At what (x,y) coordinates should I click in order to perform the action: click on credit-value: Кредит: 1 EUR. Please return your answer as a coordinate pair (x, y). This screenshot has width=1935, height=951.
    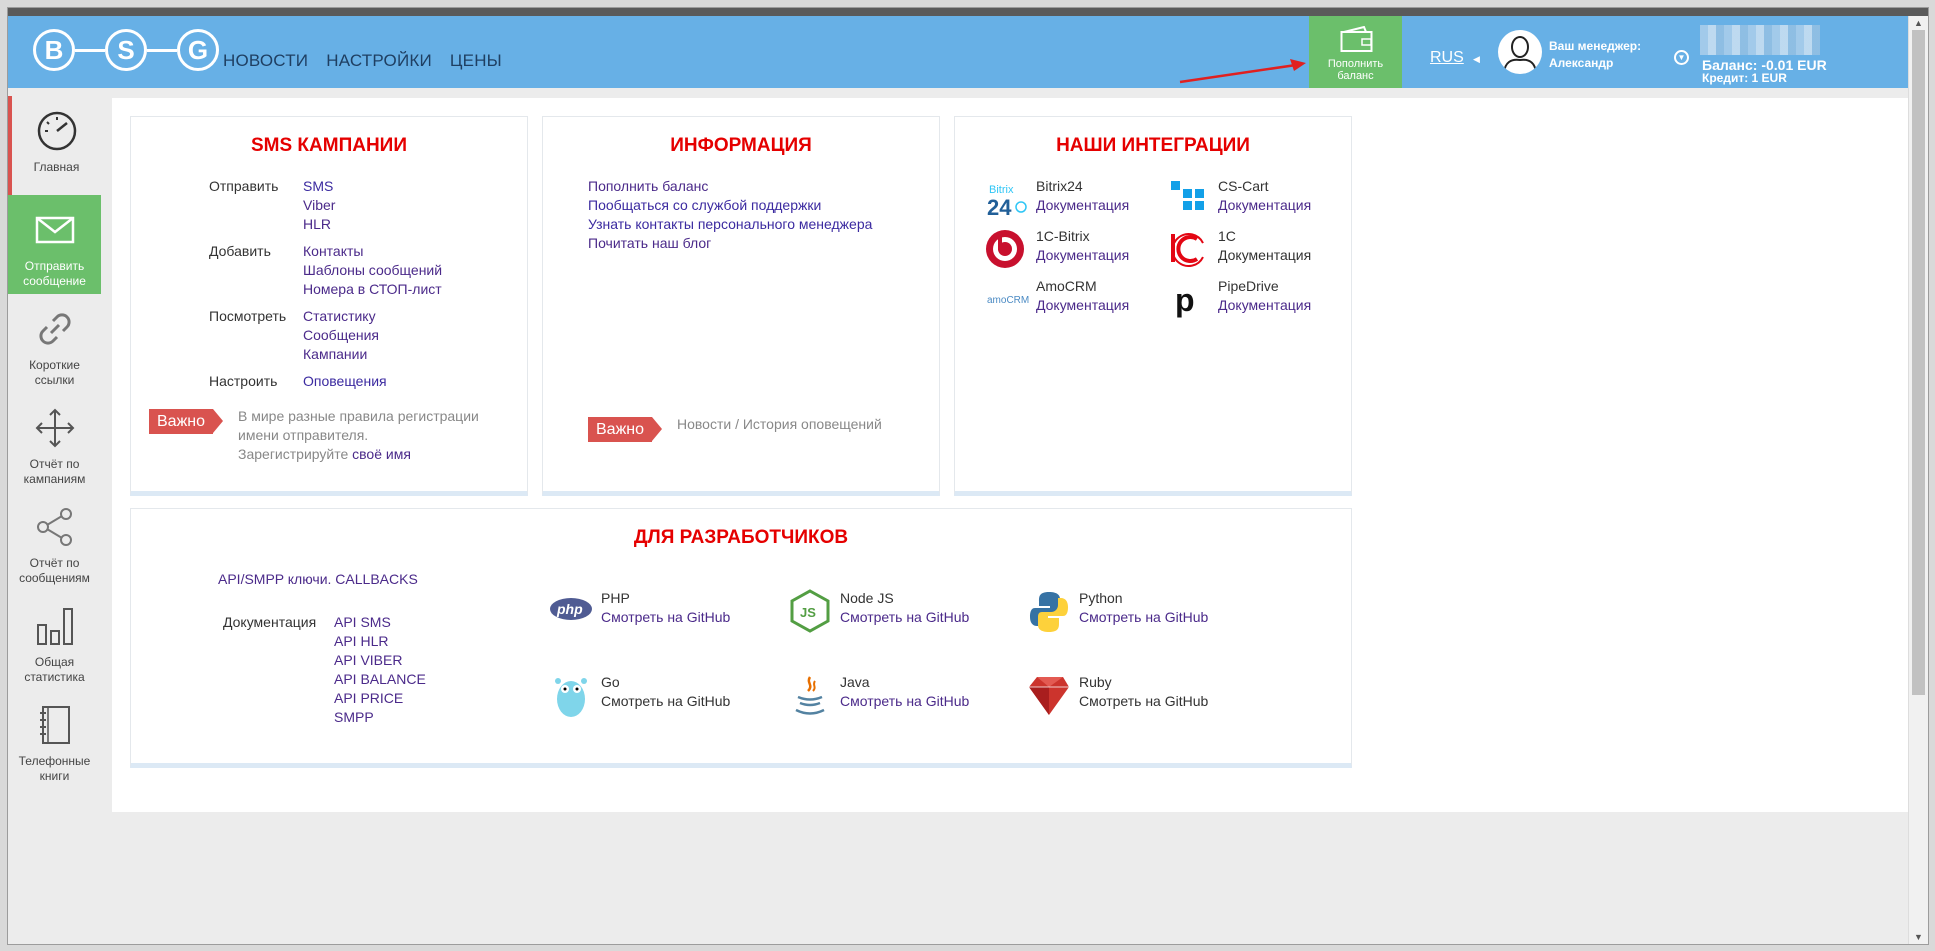
    Looking at the image, I should click on (1744, 78).